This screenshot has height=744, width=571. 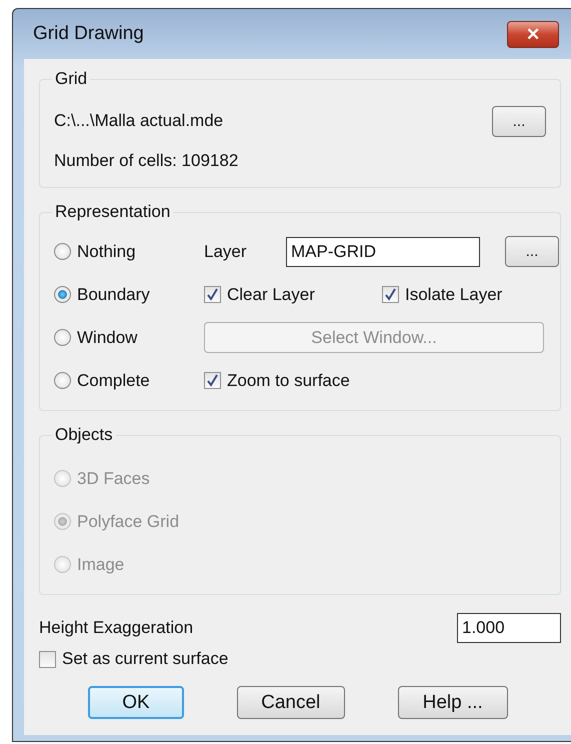 What do you see at coordinates (107, 338) in the screenshot?
I see `radio-label: Window` at bounding box center [107, 338].